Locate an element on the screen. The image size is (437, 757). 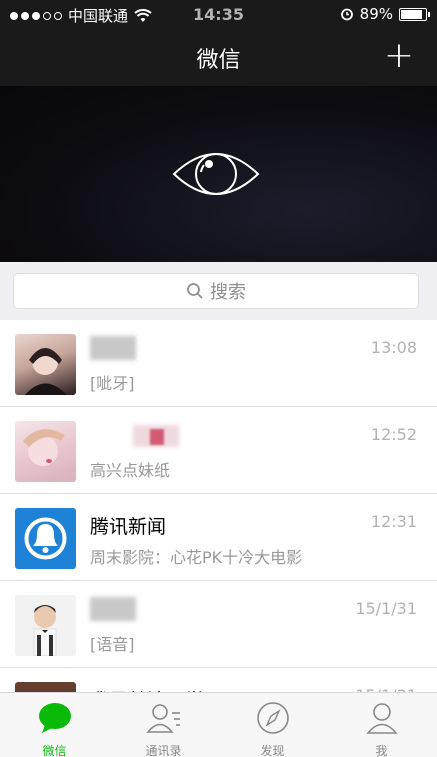
contacts-icon is located at coordinates (163, 718).